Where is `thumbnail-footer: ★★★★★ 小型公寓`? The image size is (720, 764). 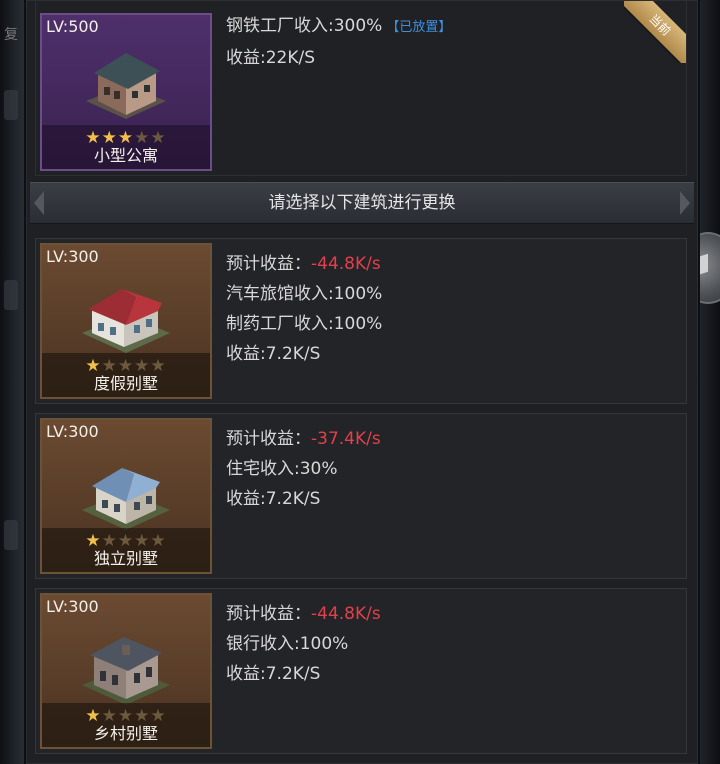 thumbnail-footer: ★★★★★ 小型公寓 is located at coordinates (126, 147).